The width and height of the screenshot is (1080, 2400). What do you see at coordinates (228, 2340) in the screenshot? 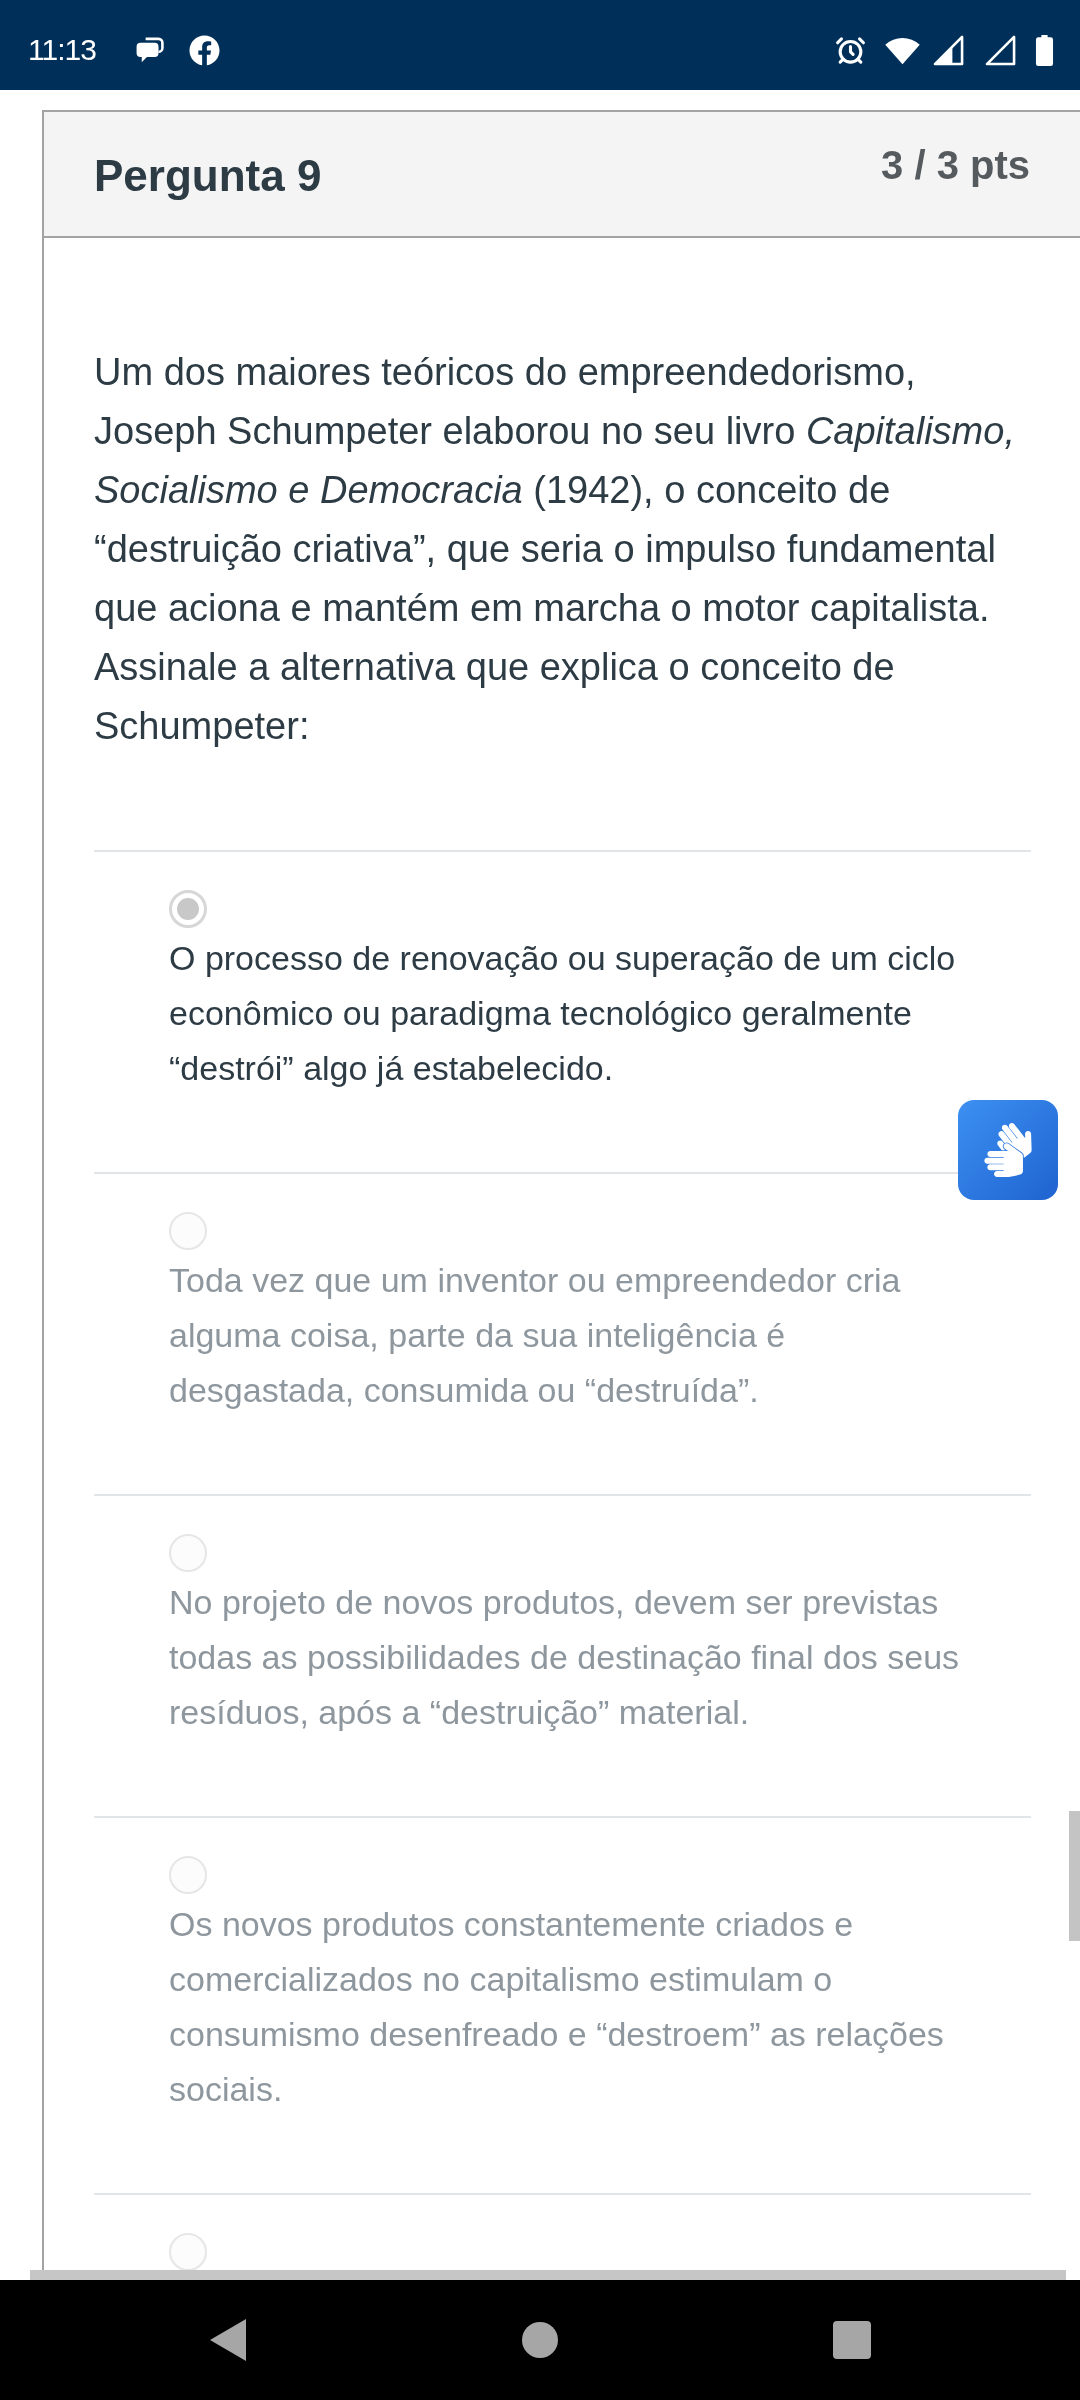
I see `back-icon` at bounding box center [228, 2340].